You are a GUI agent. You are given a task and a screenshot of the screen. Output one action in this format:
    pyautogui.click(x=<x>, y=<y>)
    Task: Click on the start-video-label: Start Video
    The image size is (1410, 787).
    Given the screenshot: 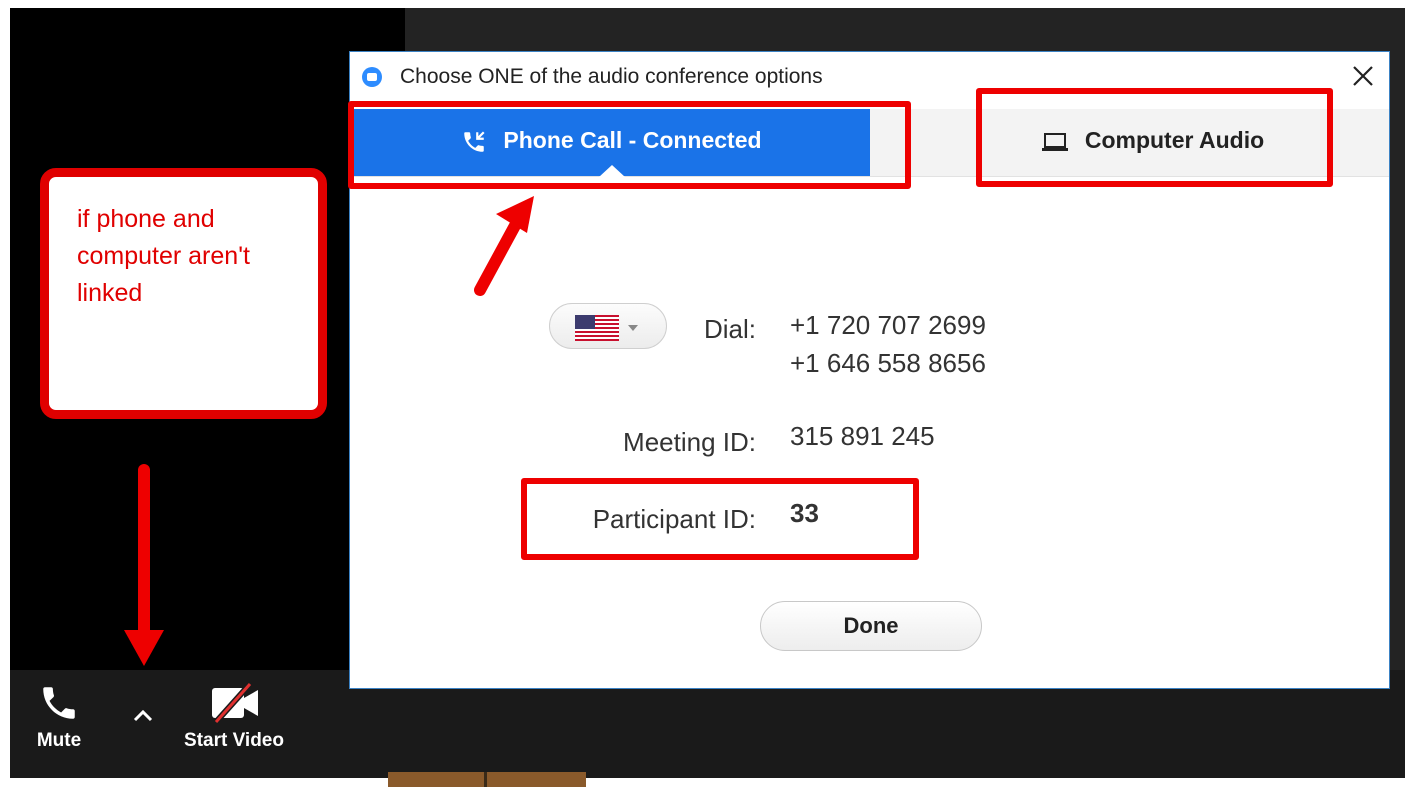 What is the action you would take?
    pyautogui.click(x=234, y=740)
    